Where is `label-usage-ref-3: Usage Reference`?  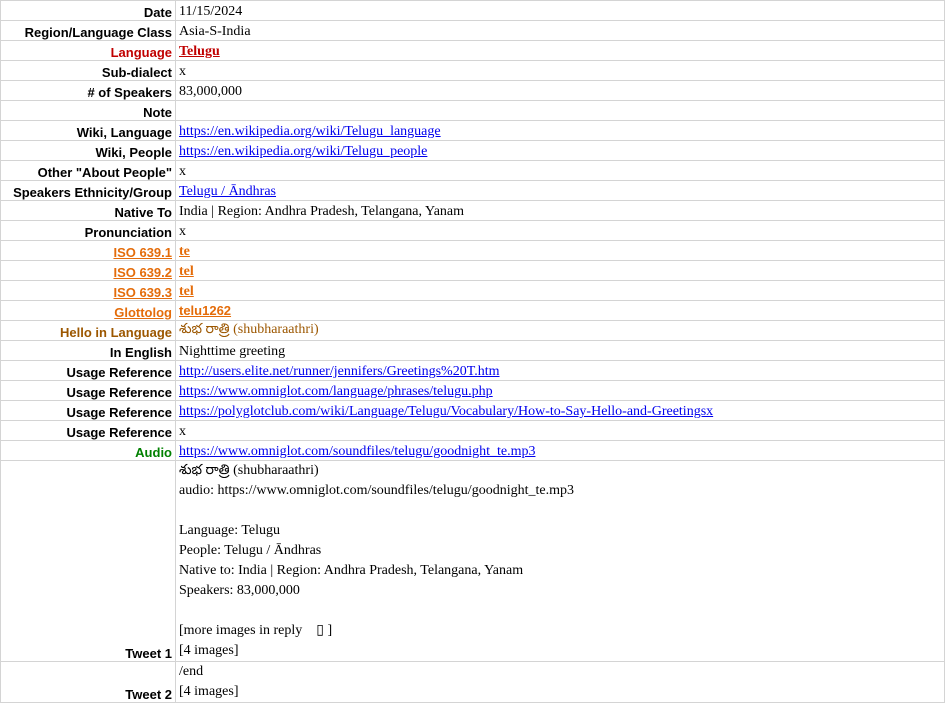 label-usage-ref-3: Usage Reference is located at coordinates (88, 410).